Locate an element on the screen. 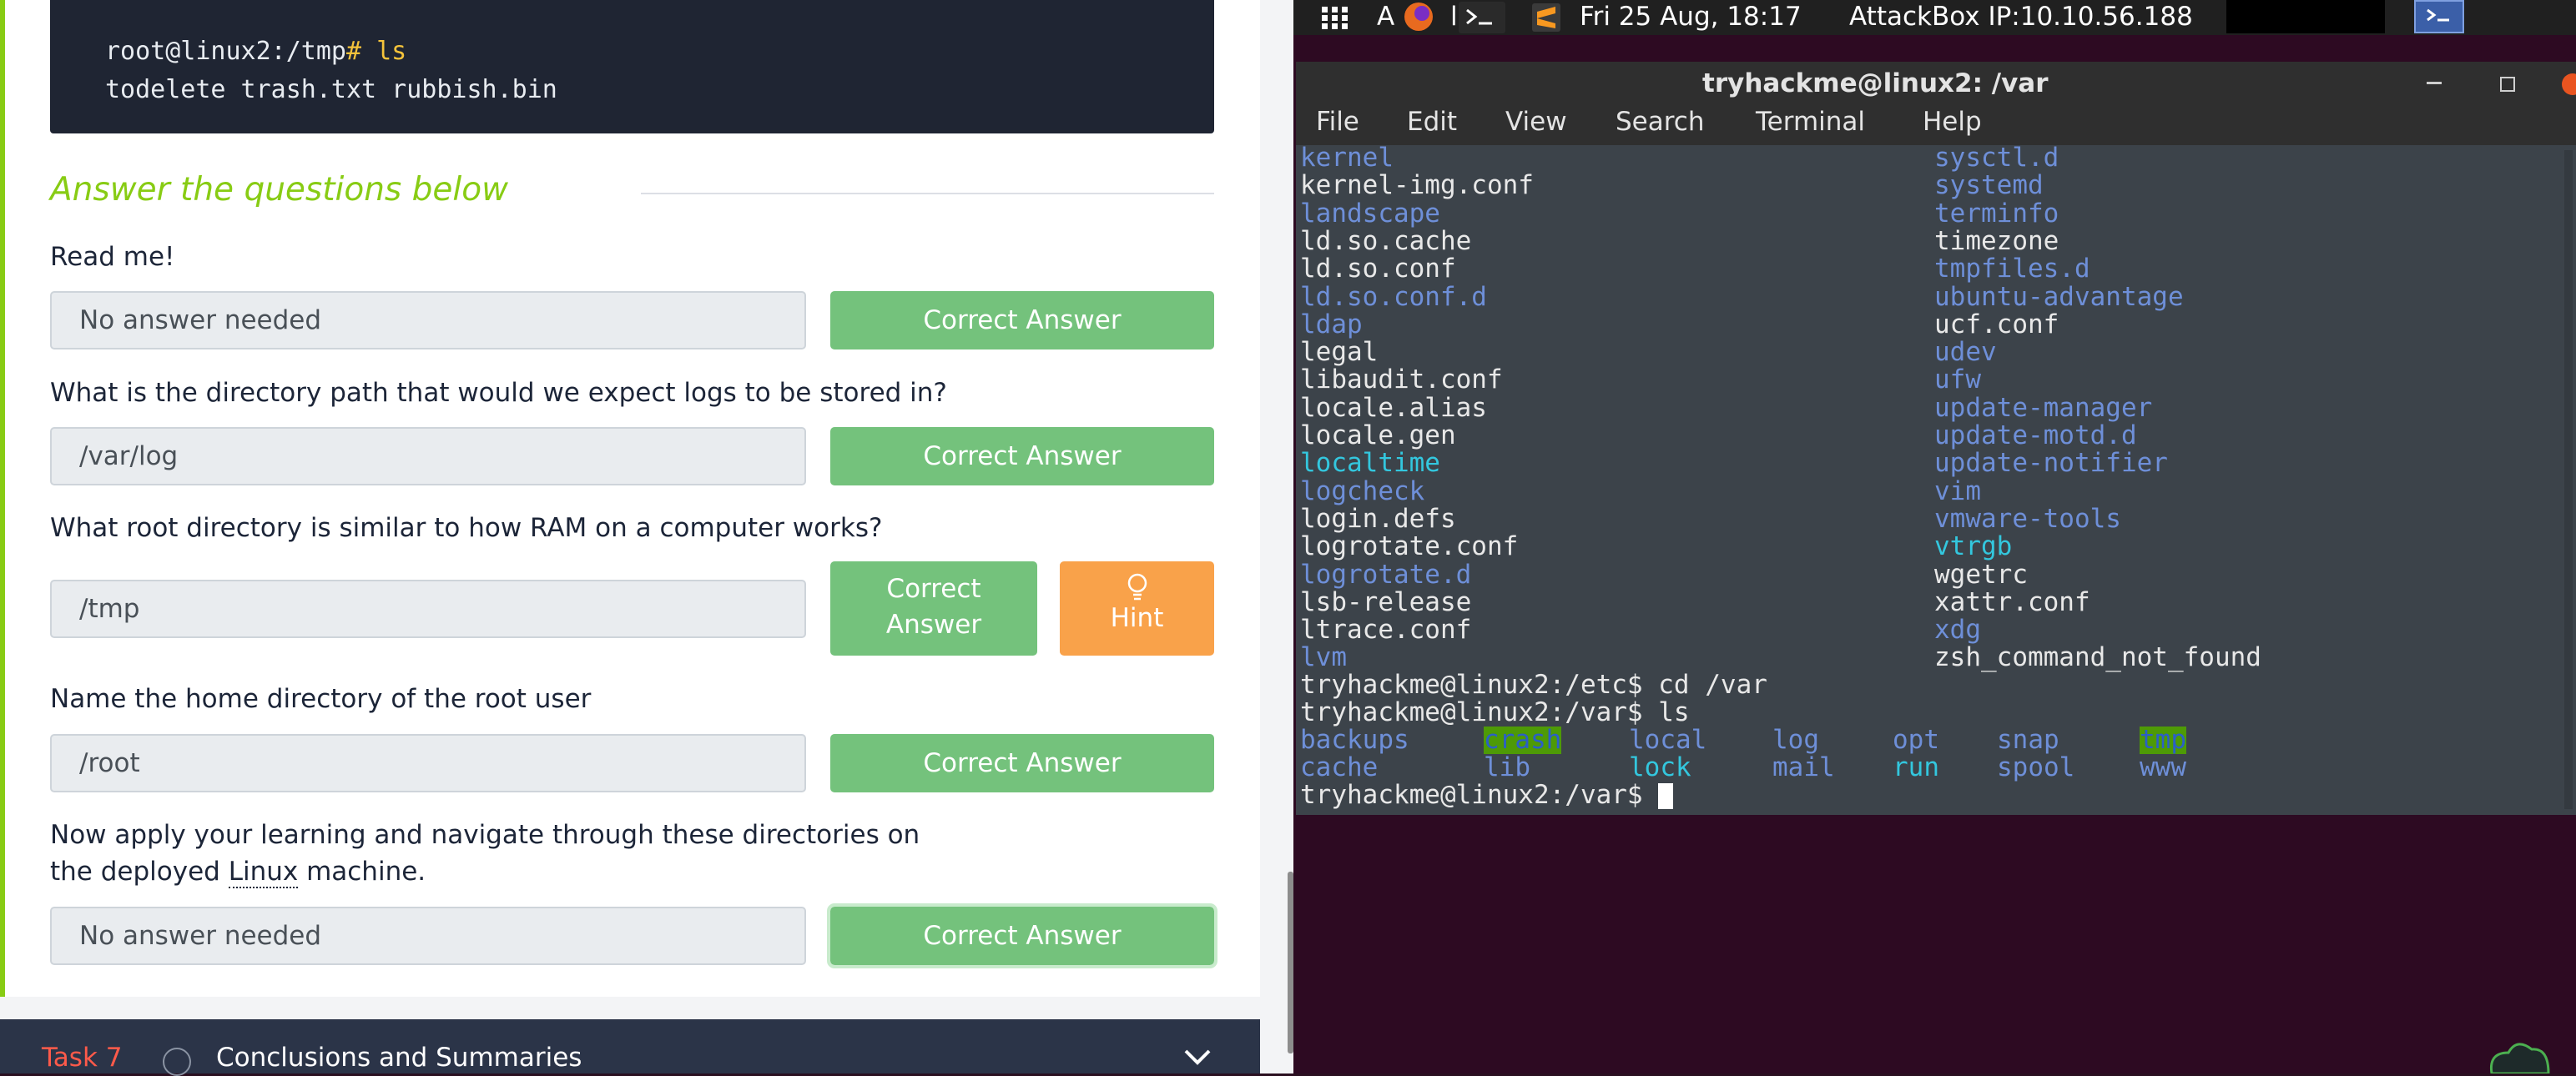 This screenshot has height=1076, width=2576. terminal-entry: ufw is located at coordinates (1957, 380).